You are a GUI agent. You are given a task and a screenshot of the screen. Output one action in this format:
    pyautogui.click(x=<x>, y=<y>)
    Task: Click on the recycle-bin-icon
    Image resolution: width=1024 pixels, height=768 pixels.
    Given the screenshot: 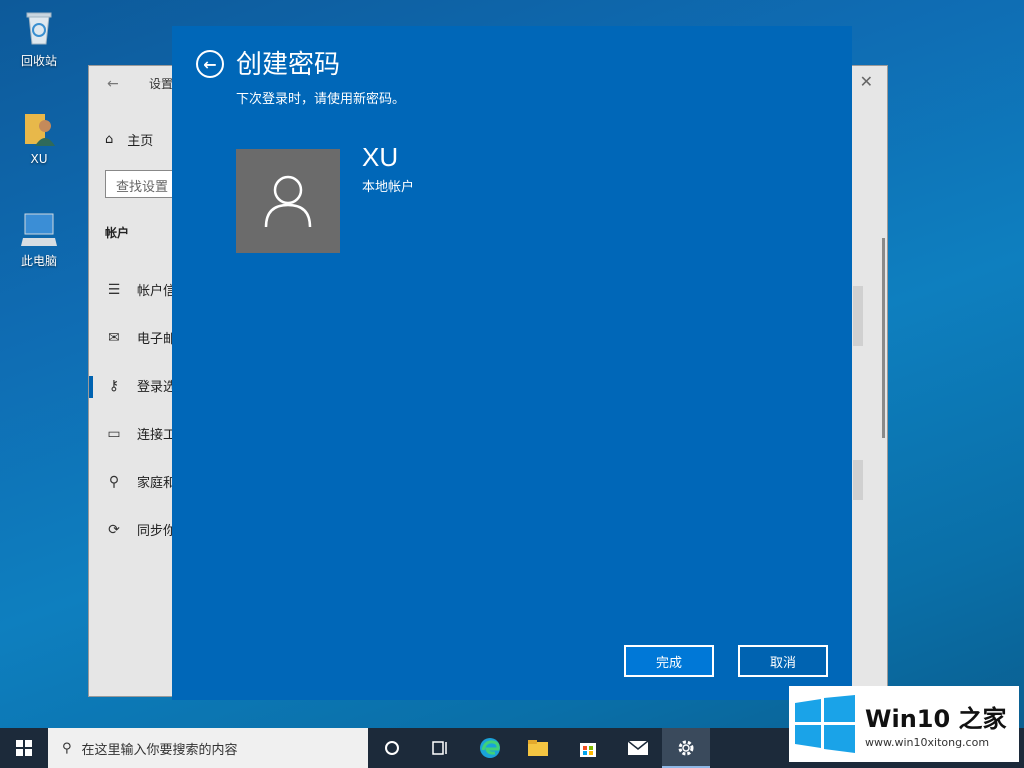 What is the action you would take?
    pyautogui.click(x=39, y=28)
    